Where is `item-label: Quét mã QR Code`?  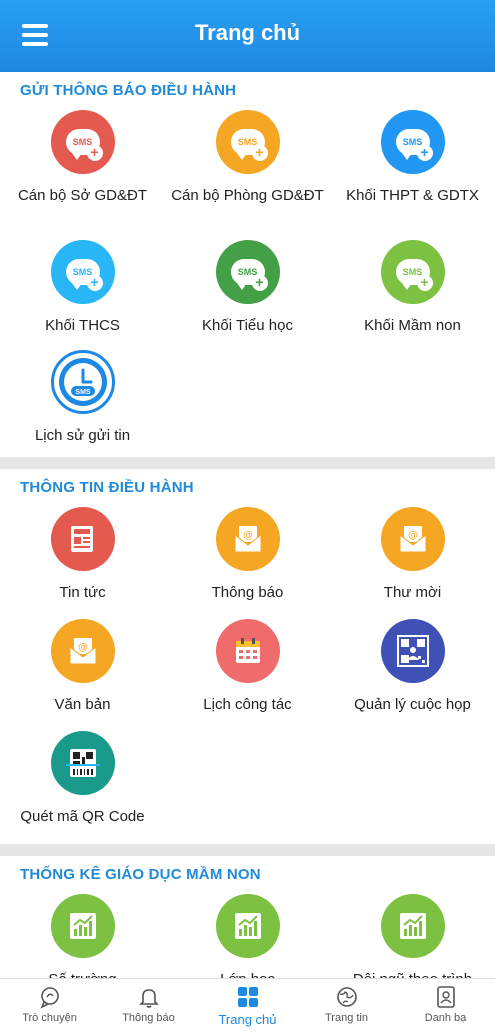 item-label: Quét mã QR Code is located at coordinates (82, 816).